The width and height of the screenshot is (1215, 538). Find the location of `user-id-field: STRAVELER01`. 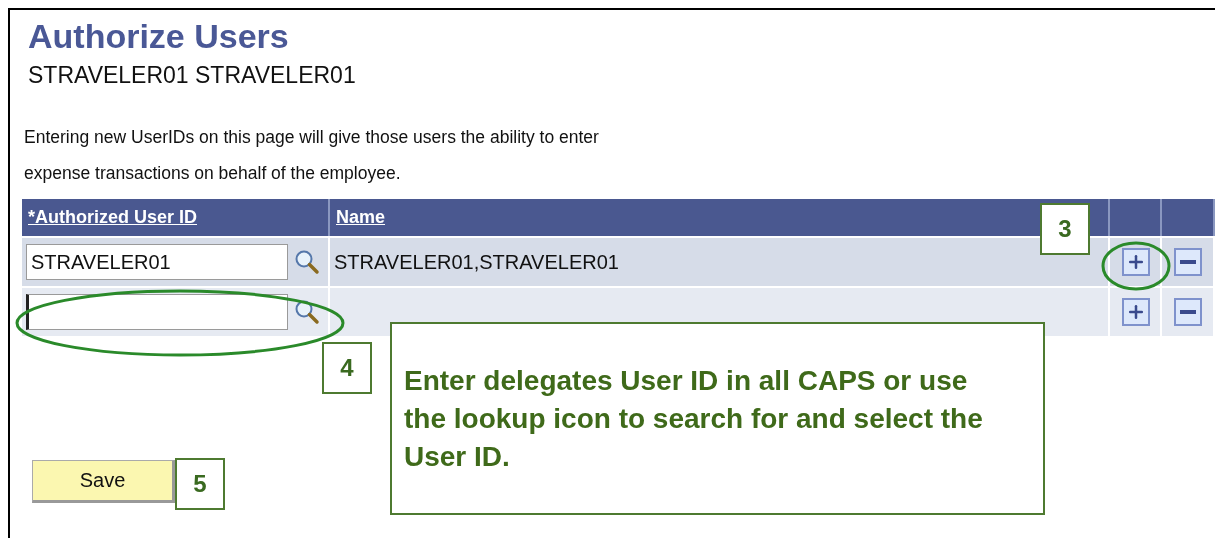

user-id-field: STRAVELER01 is located at coordinates (157, 262).